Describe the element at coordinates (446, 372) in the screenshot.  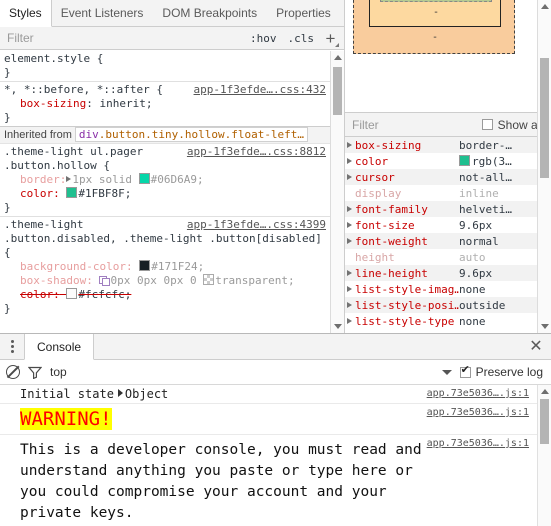
I see `chevron-down-icon` at that location.